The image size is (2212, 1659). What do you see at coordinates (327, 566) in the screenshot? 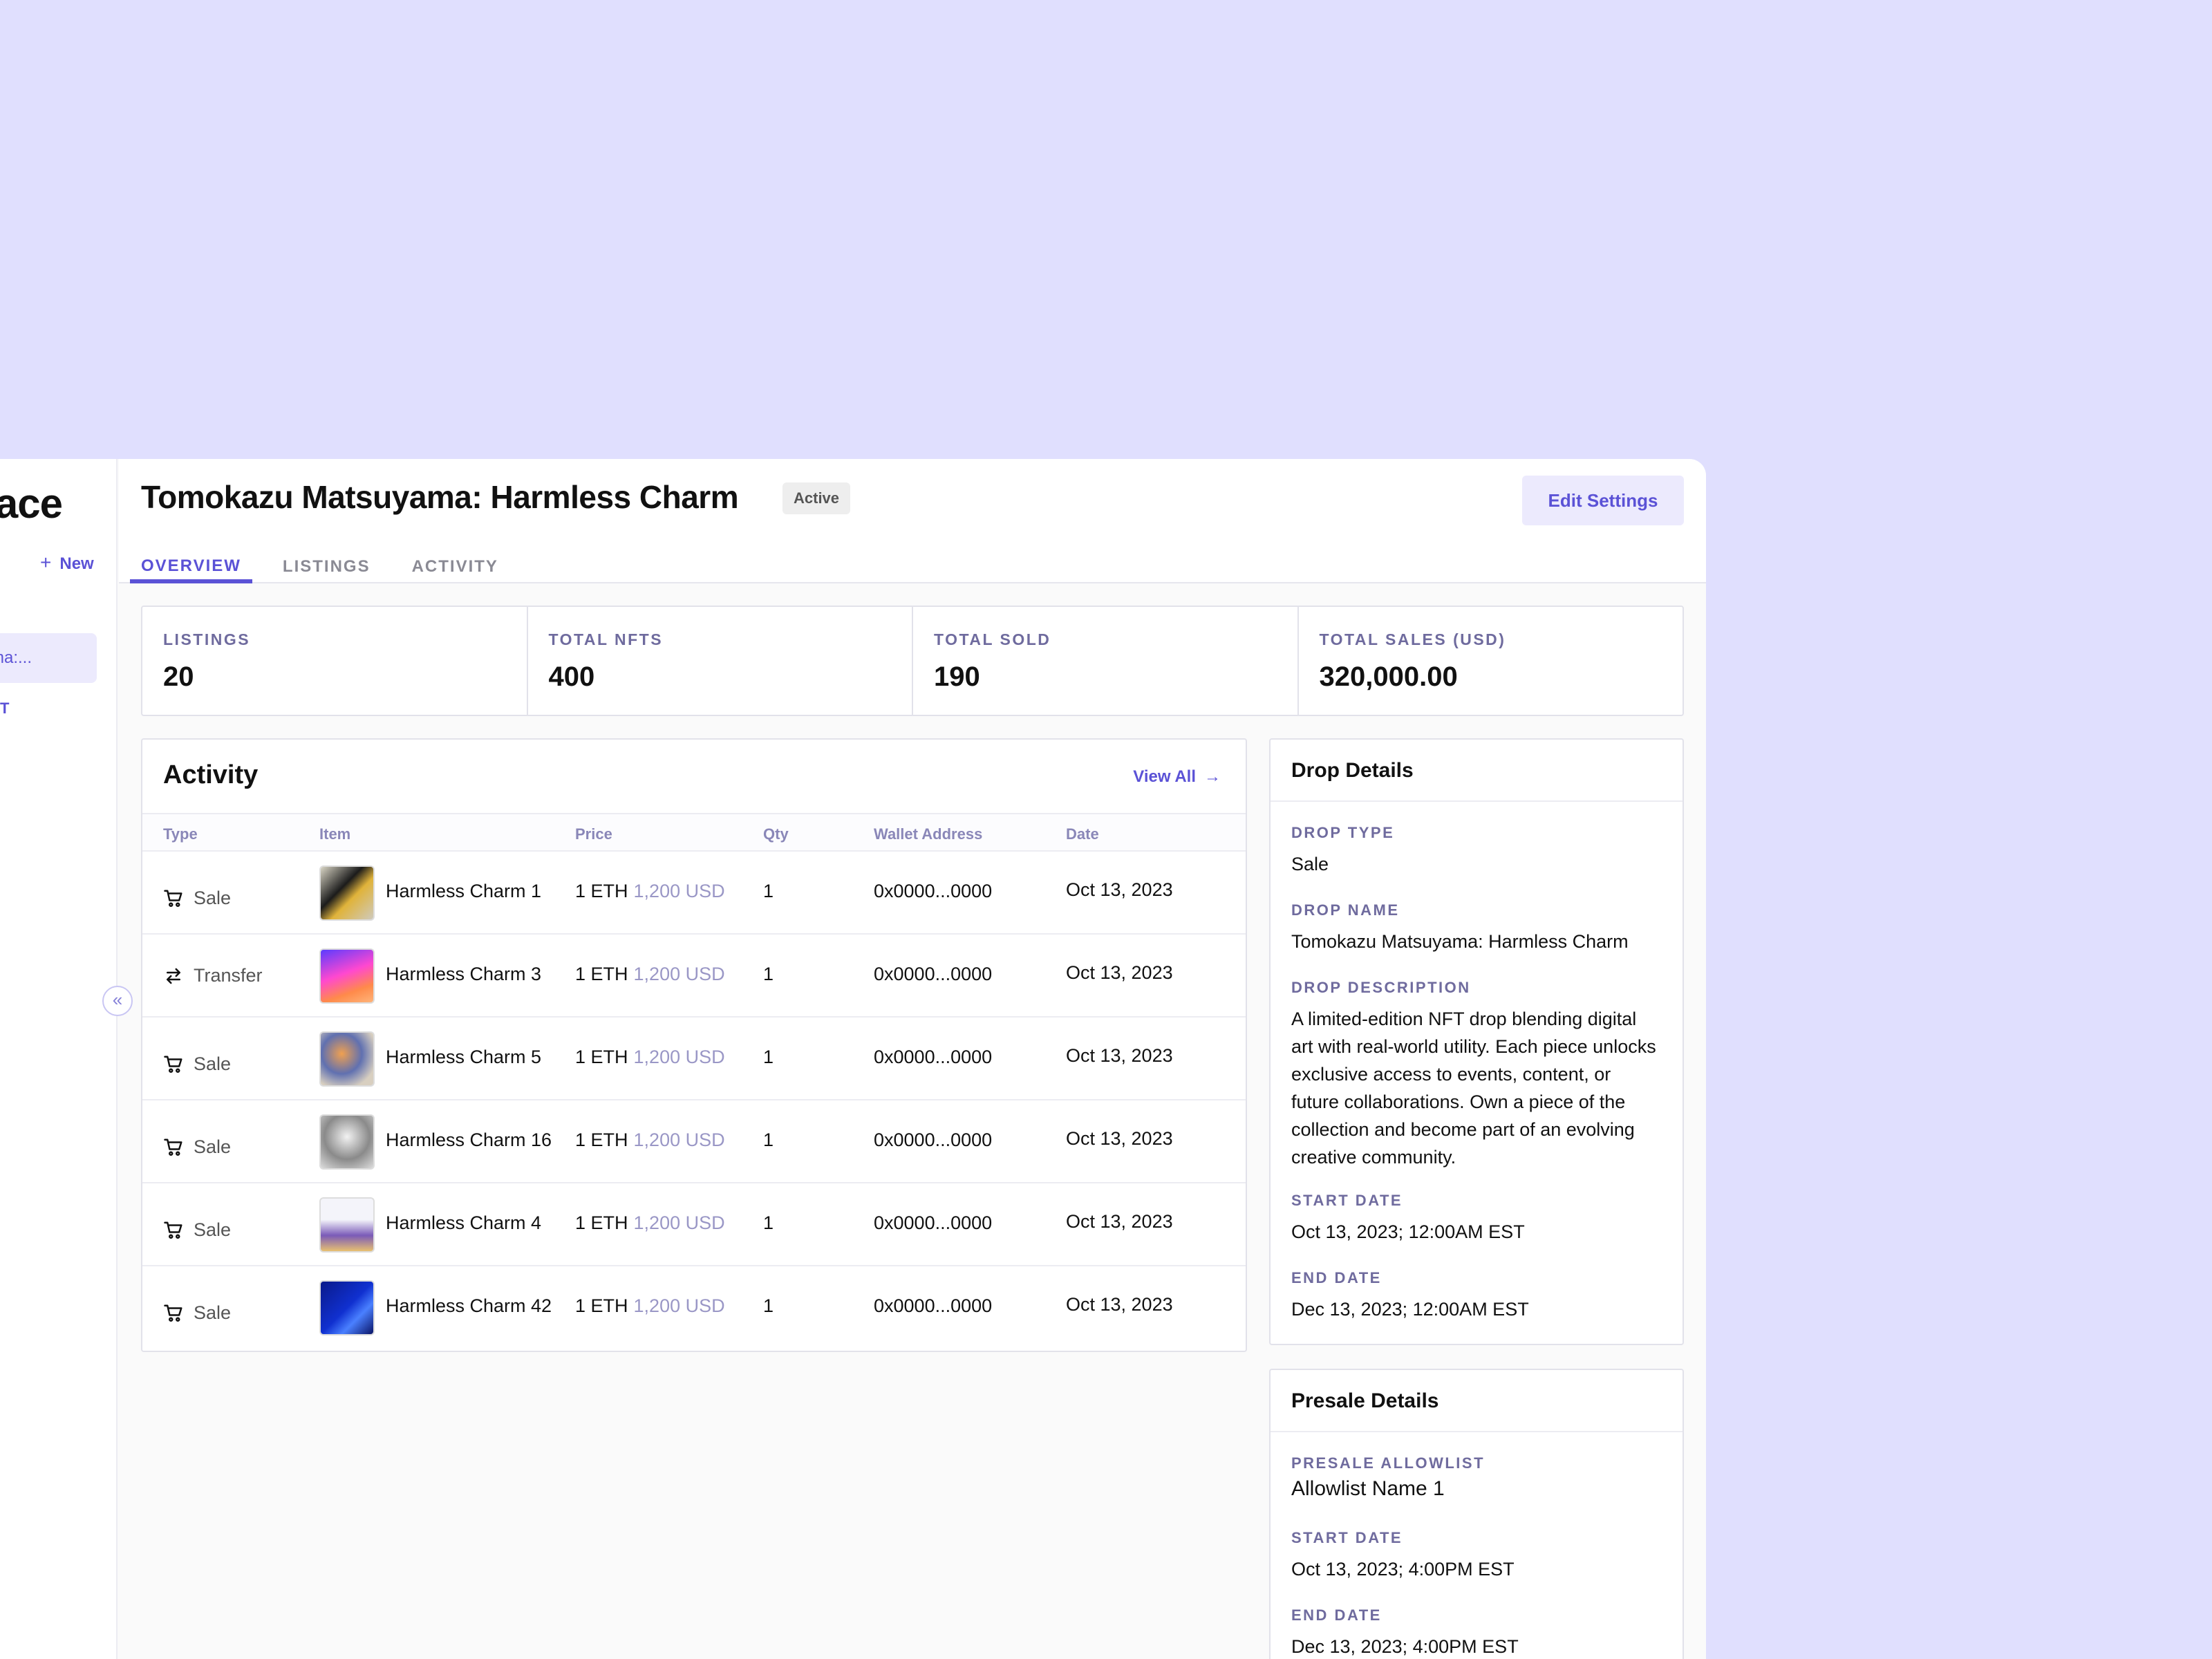
I see `tab-listings: LISTINGS` at bounding box center [327, 566].